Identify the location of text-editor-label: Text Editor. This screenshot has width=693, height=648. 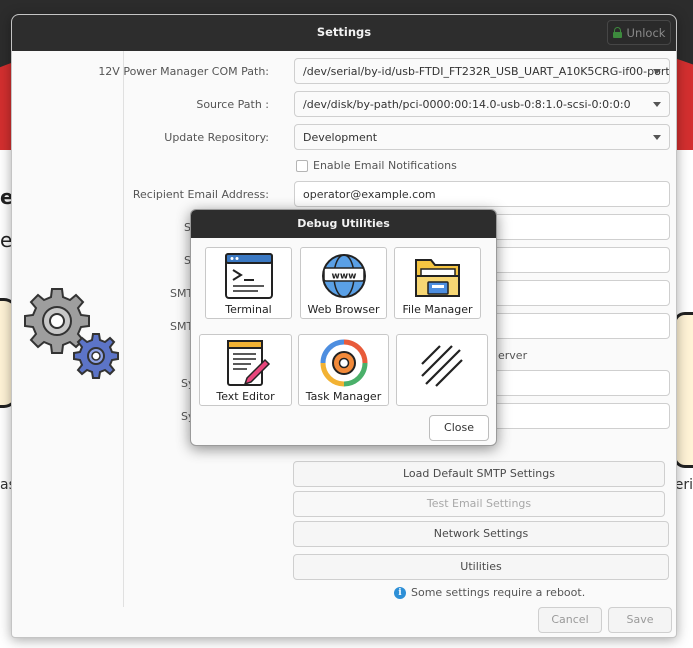
(245, 396).